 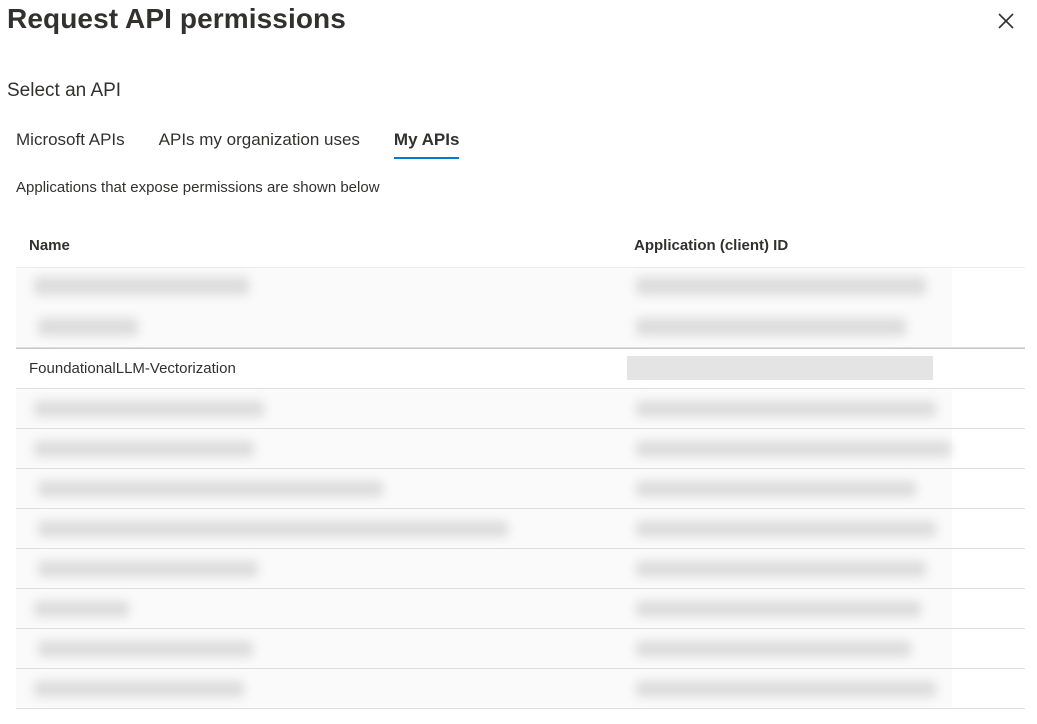 I want to click on column-header-application-id: Application (client) ID, so click(x=711, y=245).